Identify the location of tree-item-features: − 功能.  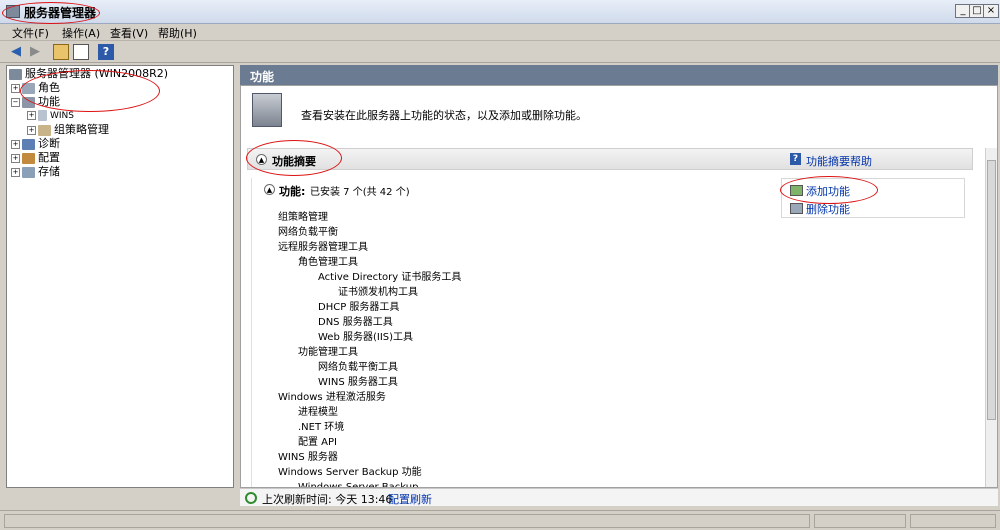
(122, 102).